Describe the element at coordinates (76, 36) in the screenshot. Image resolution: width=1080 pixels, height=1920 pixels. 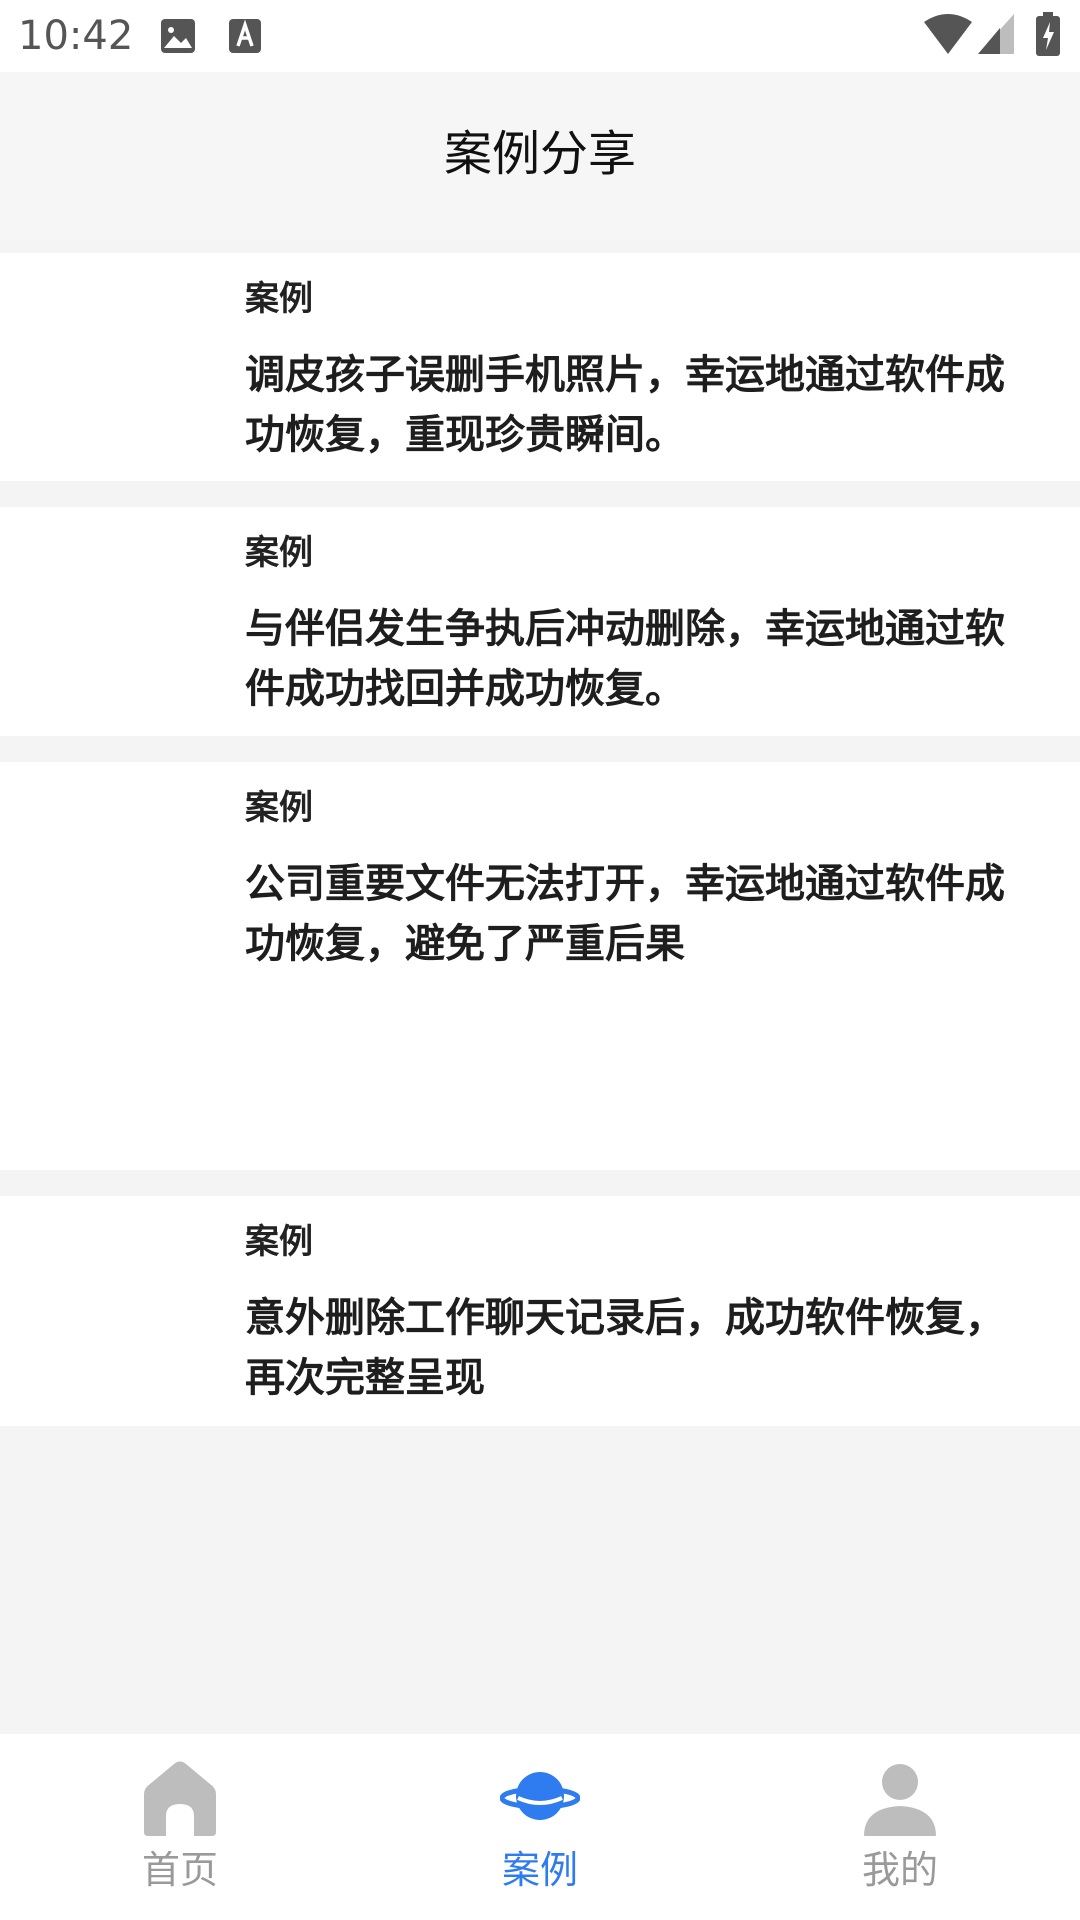
I see `status-time: 10:42` at that location.